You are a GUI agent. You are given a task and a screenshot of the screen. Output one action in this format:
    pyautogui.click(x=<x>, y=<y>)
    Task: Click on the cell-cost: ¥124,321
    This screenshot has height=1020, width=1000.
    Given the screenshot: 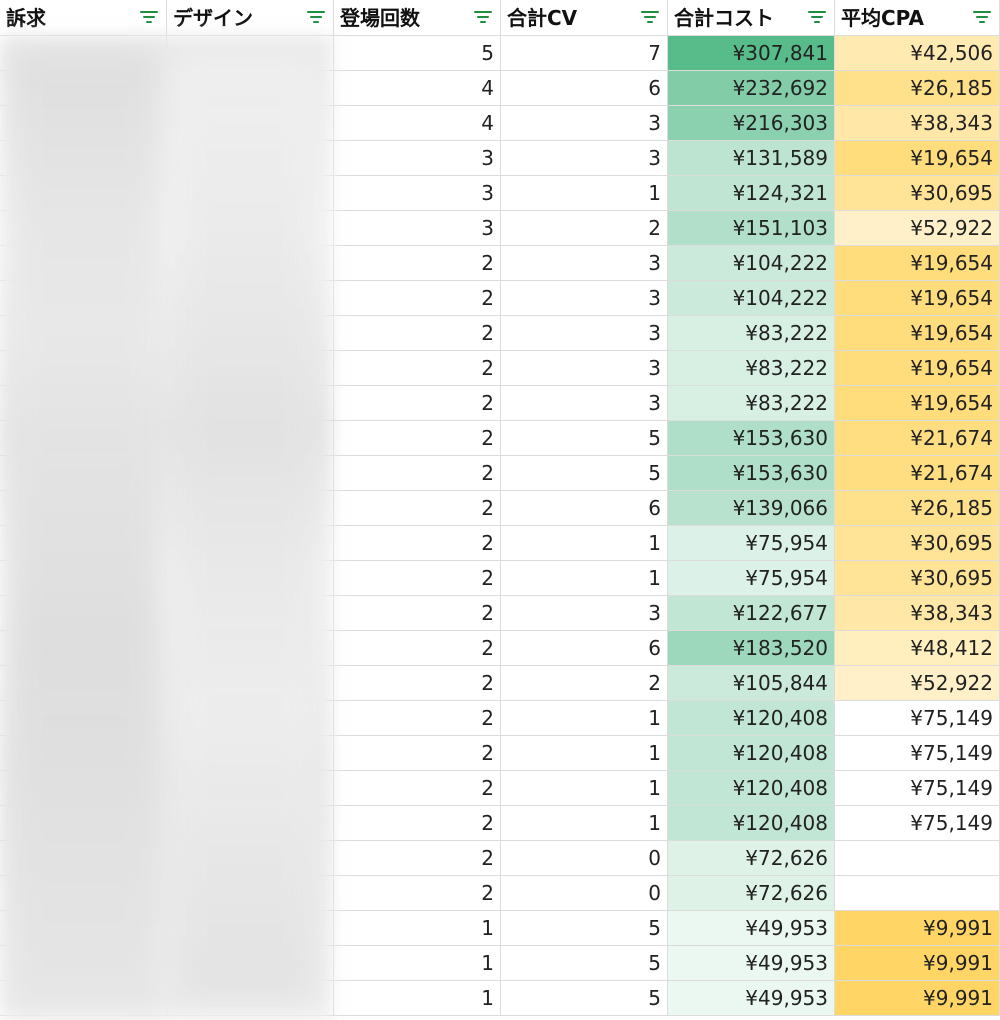 What is the action you would take?
    pyautogui.click(x=751, y=193)
    